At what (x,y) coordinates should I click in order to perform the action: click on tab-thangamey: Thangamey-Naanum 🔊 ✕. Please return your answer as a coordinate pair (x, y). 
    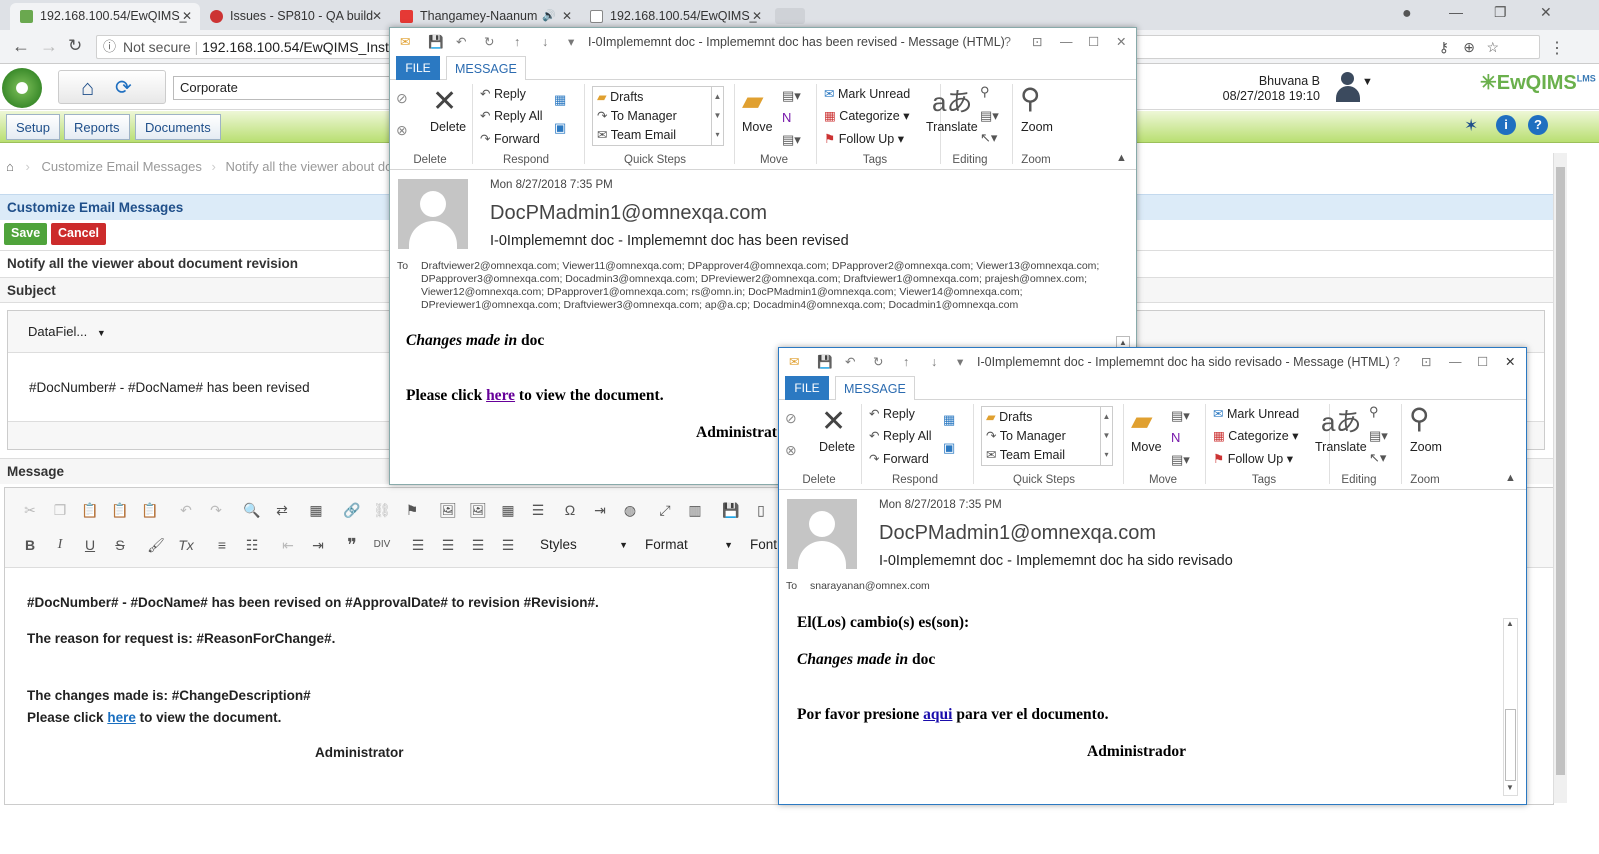
    Looking at the image, I should click on (485, 16).